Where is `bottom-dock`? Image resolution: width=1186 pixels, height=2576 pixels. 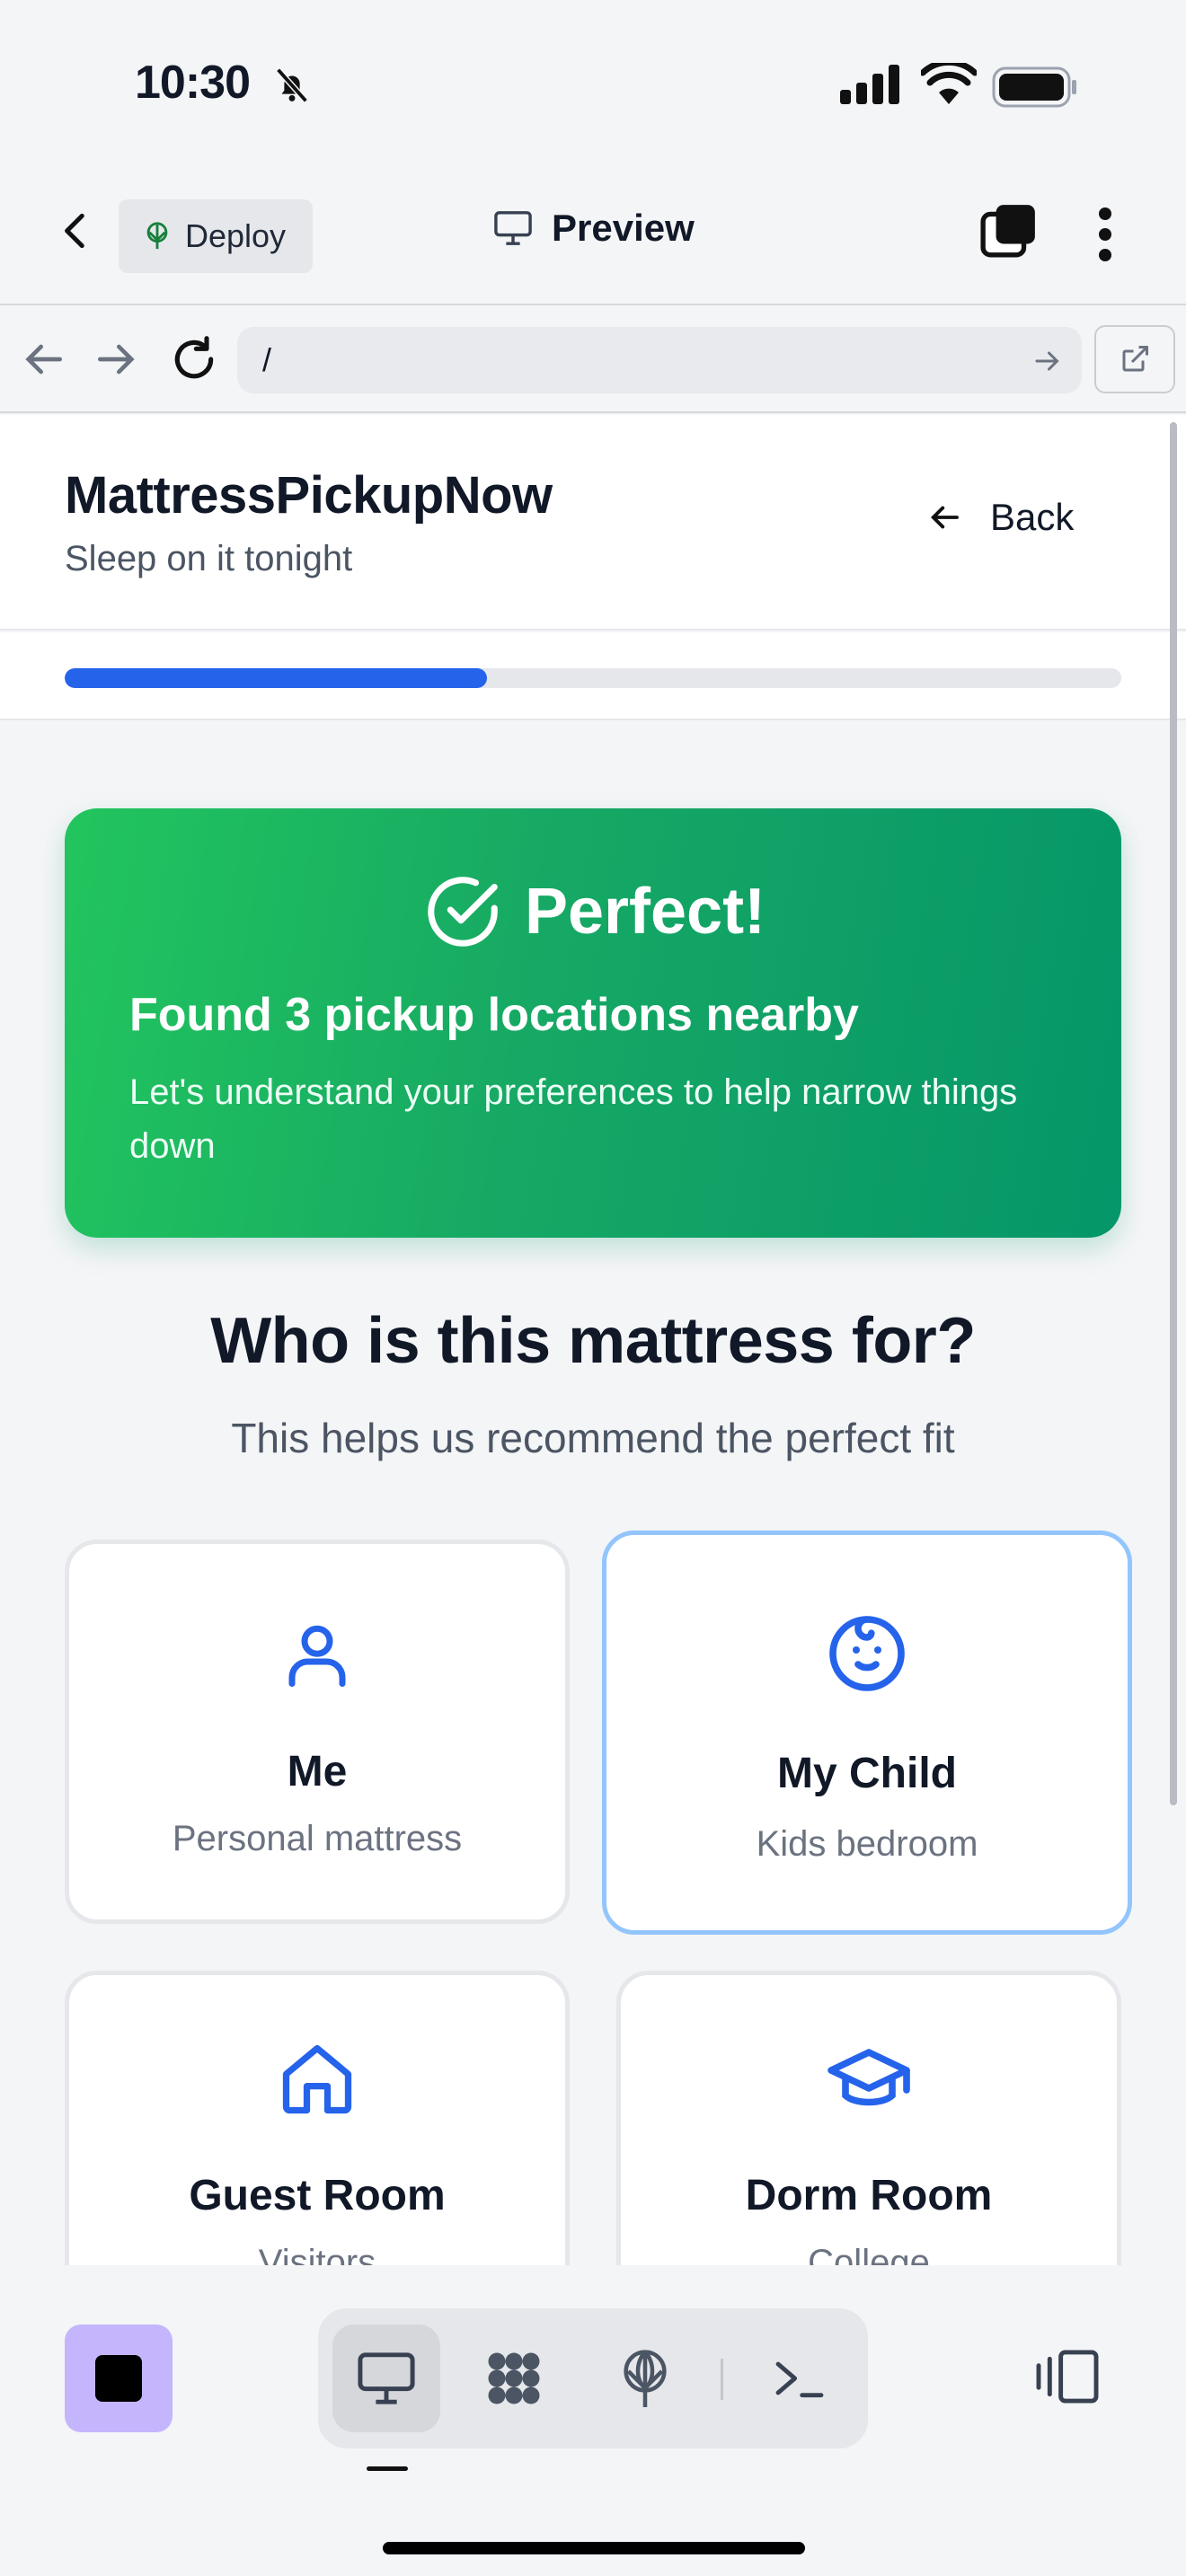
bottom-dock is located at coordinates (593, 2420).